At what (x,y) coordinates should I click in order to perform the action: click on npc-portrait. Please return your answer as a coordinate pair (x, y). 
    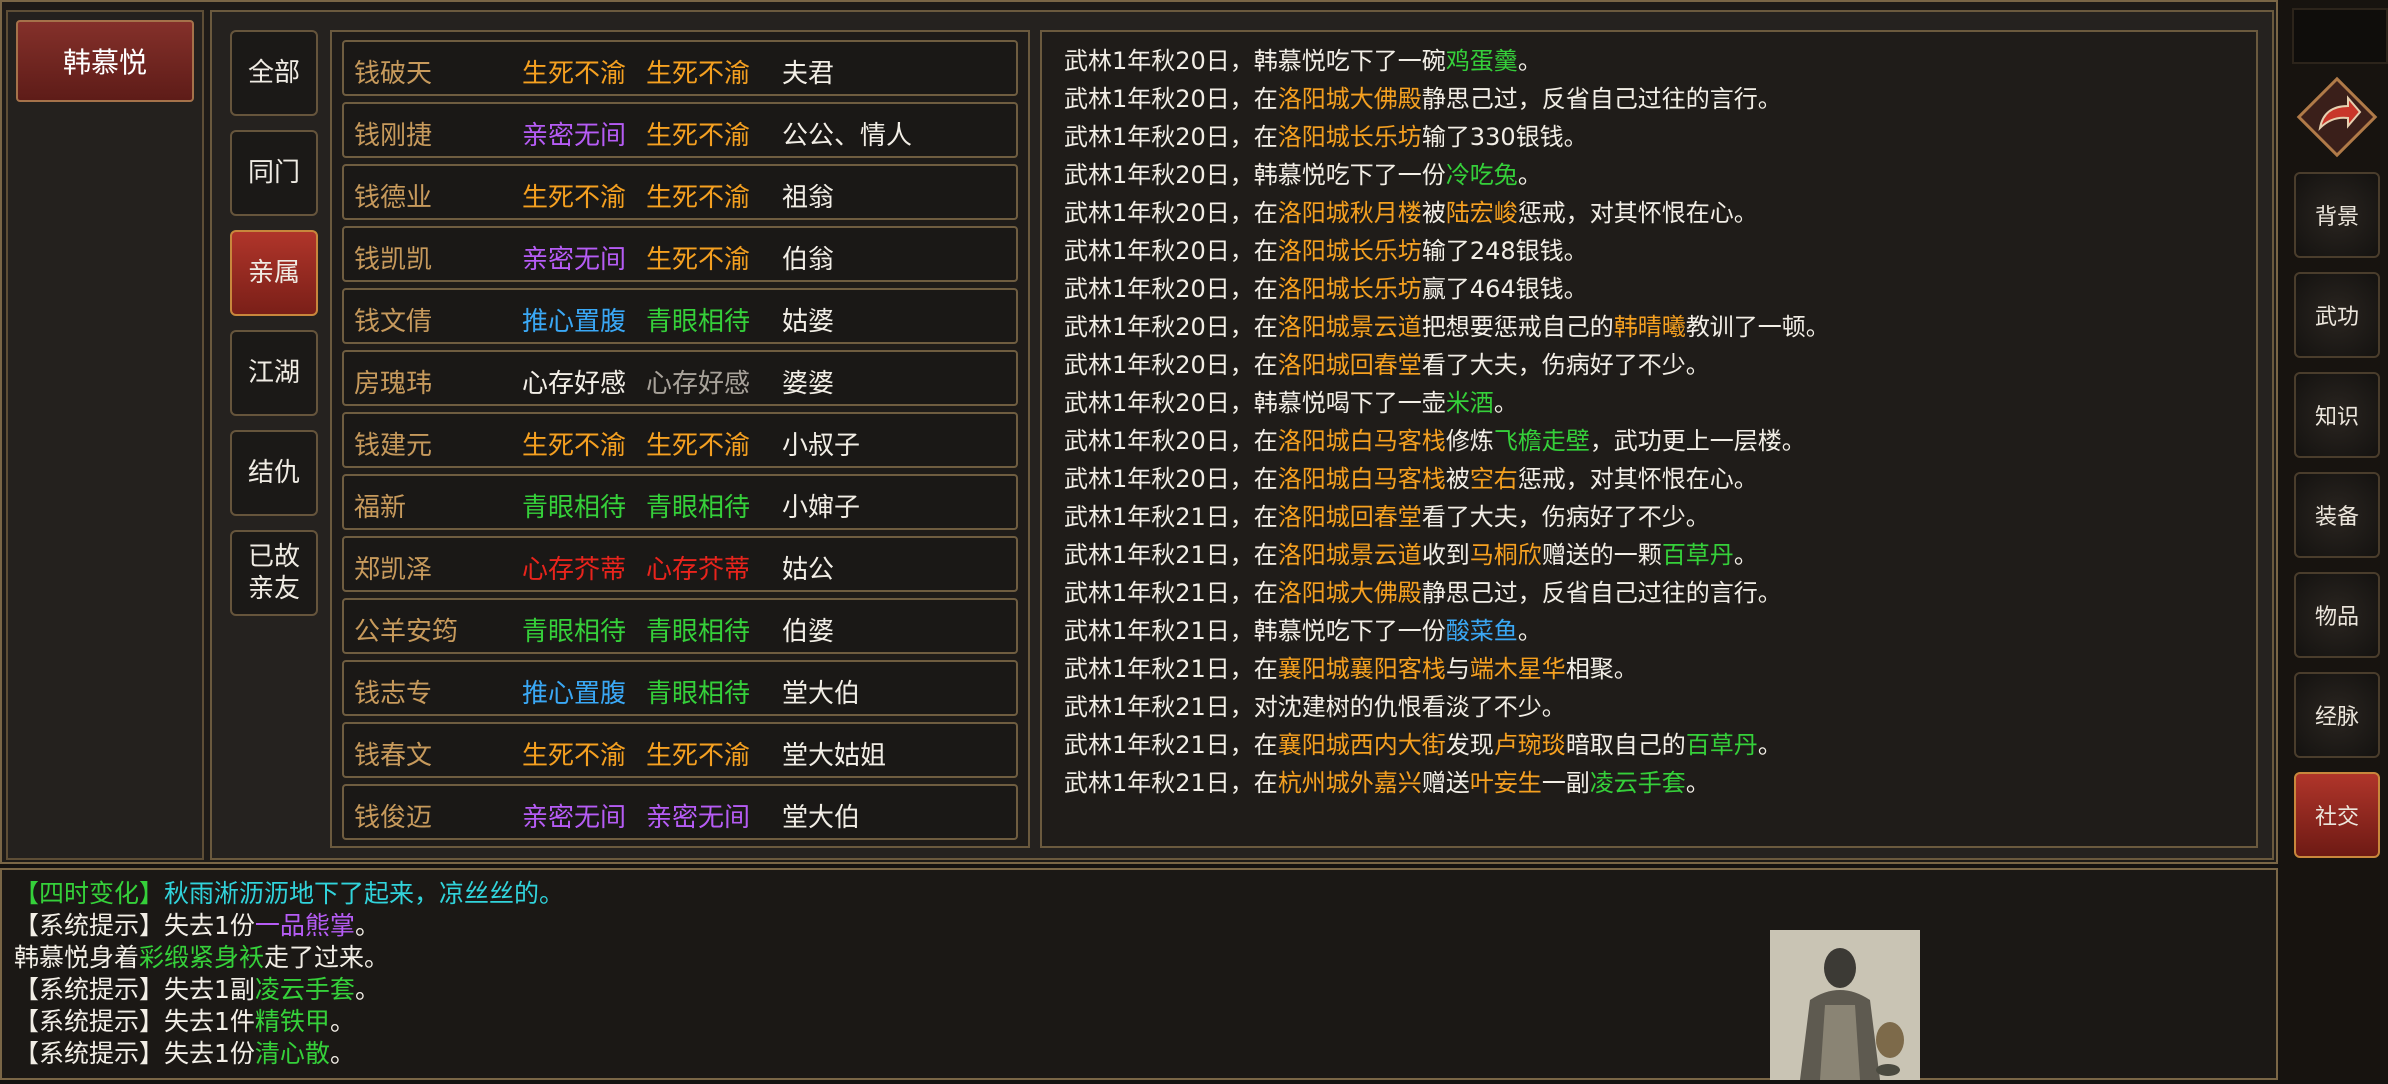
    Looking at the image, I should click on (1845, 1005).